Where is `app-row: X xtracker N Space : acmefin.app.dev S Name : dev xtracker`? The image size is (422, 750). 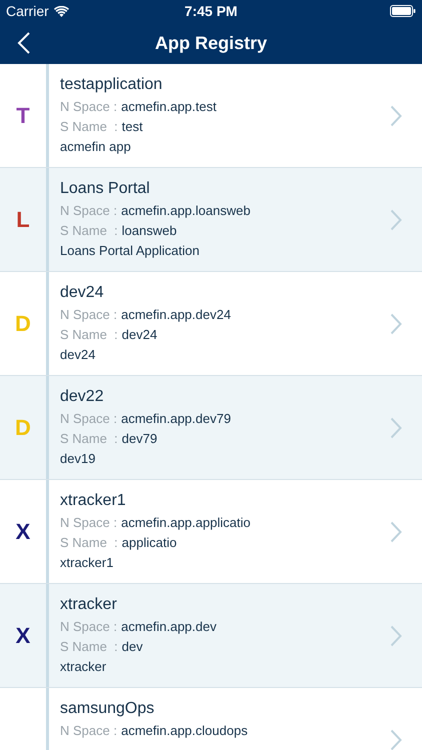 app-row: X xtracker N Space : acmefin.app.dev S Name : dev xtracker is located at coordinates (211, 636).